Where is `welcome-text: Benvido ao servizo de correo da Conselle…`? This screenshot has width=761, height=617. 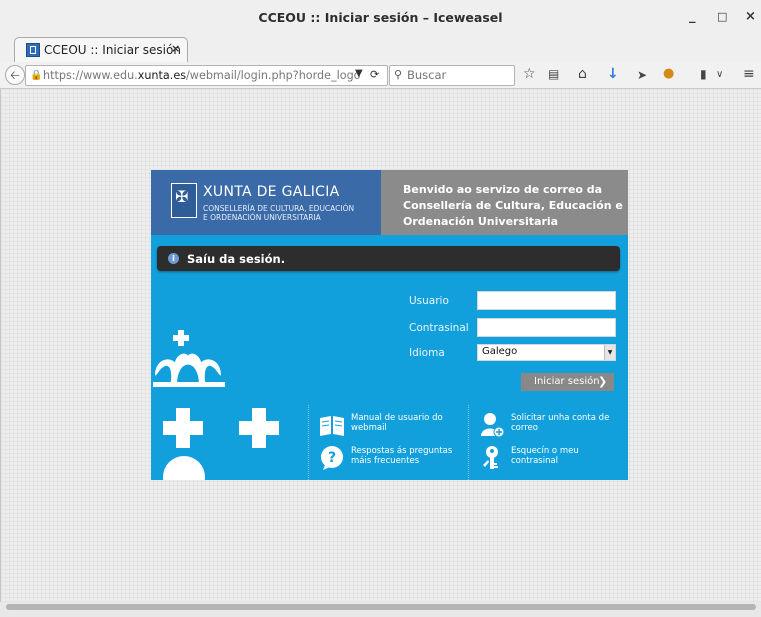
welcome-text: Benvido ao servizo de correo da Conselle… is located at coordinates (513, 205).